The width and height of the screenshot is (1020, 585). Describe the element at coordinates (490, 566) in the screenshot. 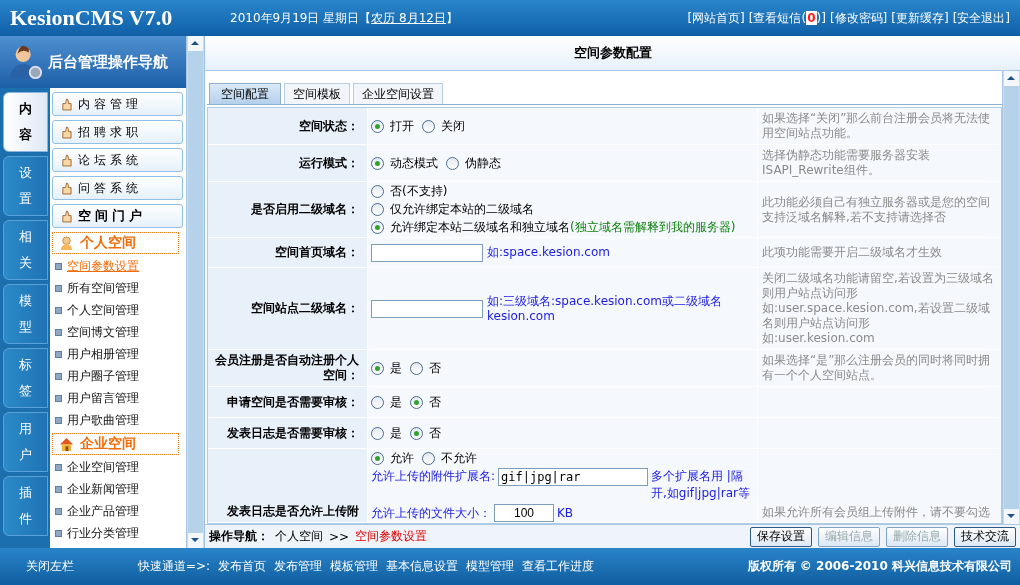

I see `footer-link: 模型管理` at that location.